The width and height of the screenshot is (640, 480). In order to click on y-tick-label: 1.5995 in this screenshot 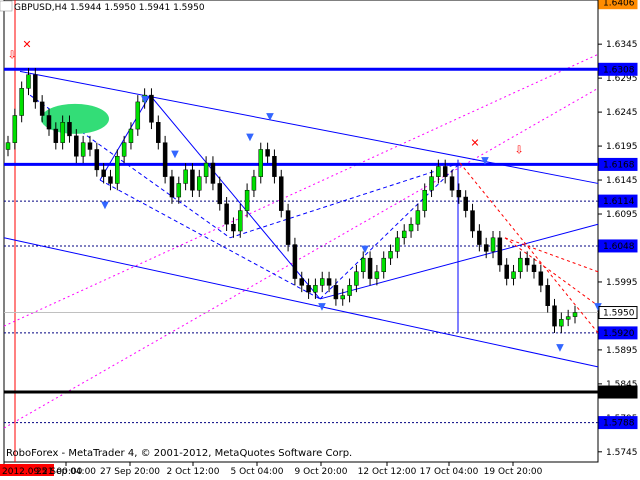, I will do `click(622, 283)`.